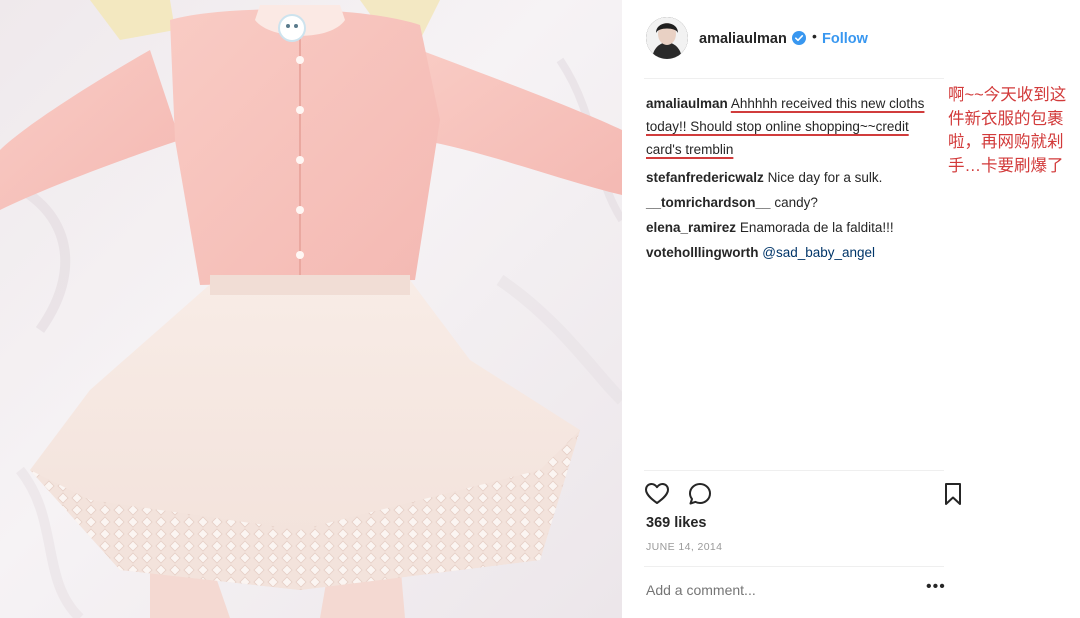 The width and height of the screenshot is (1080, 618). I want to click on bookmark-icon, so click(953, 494).